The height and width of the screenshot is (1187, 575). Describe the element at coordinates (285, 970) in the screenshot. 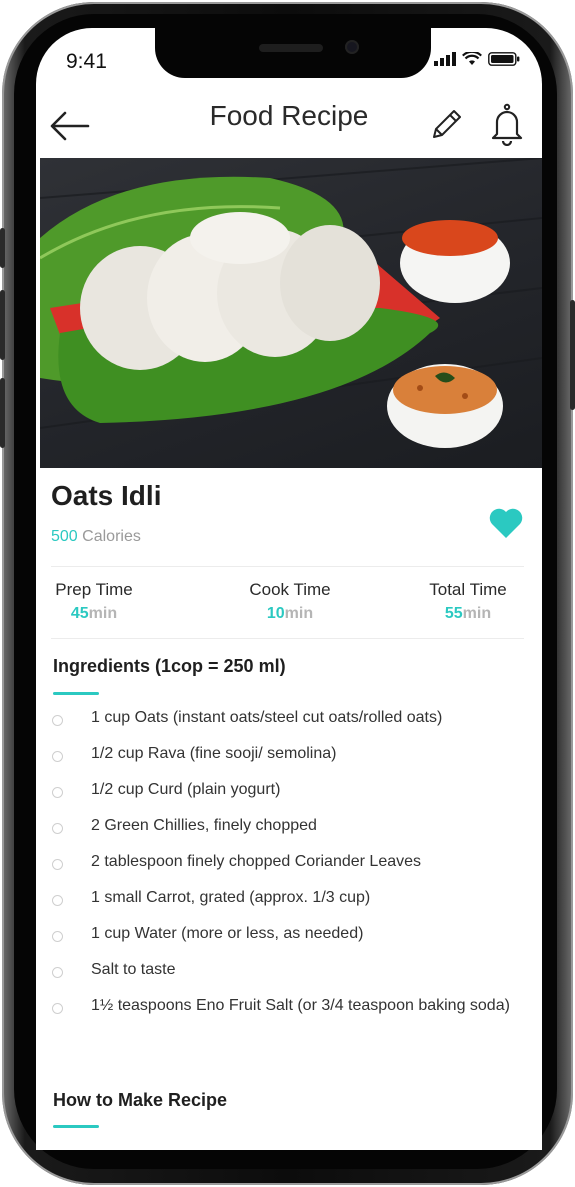

I see `ingredient-item: Salt to taste` at that location.